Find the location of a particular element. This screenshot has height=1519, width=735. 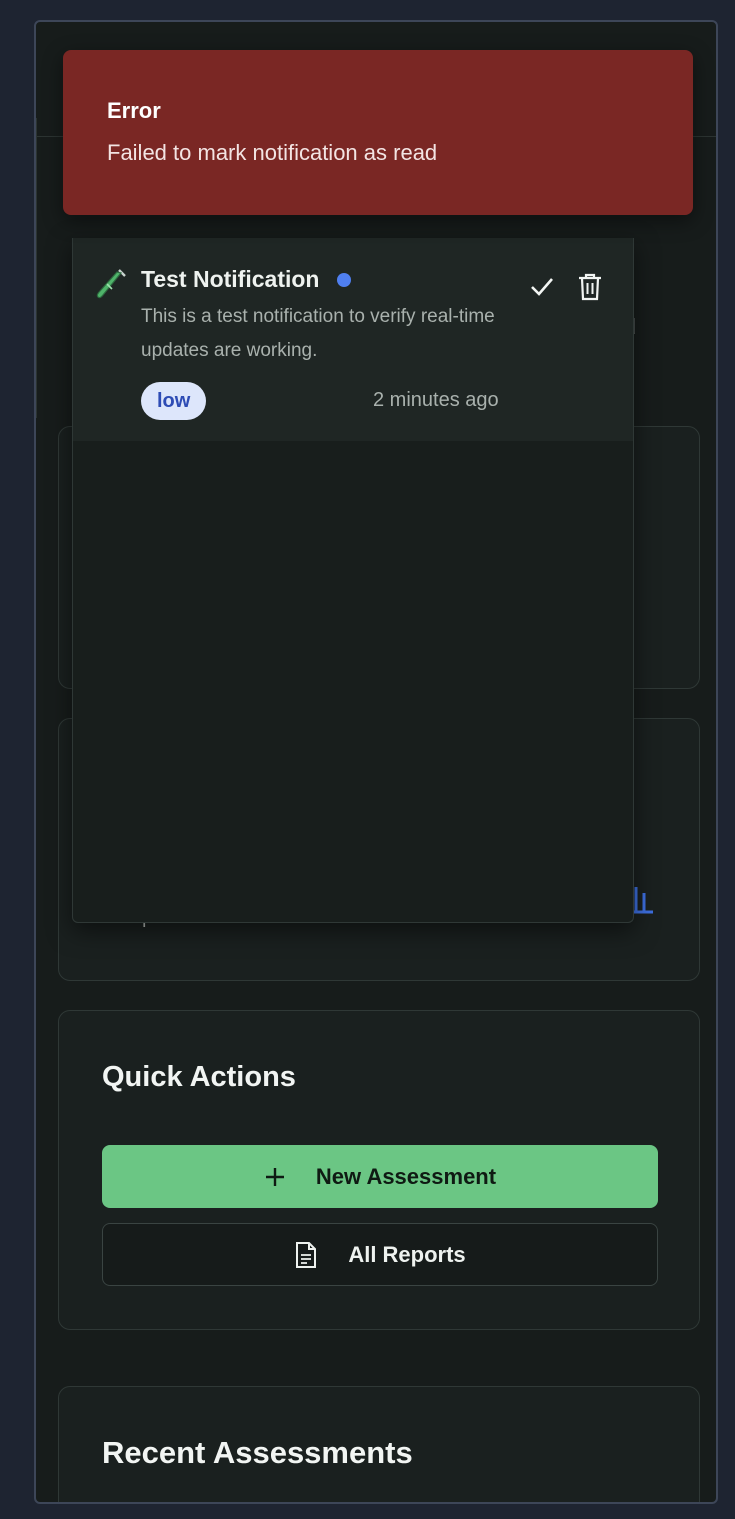

all-reports-button: All Reports is located at coordinates (380, 1254).